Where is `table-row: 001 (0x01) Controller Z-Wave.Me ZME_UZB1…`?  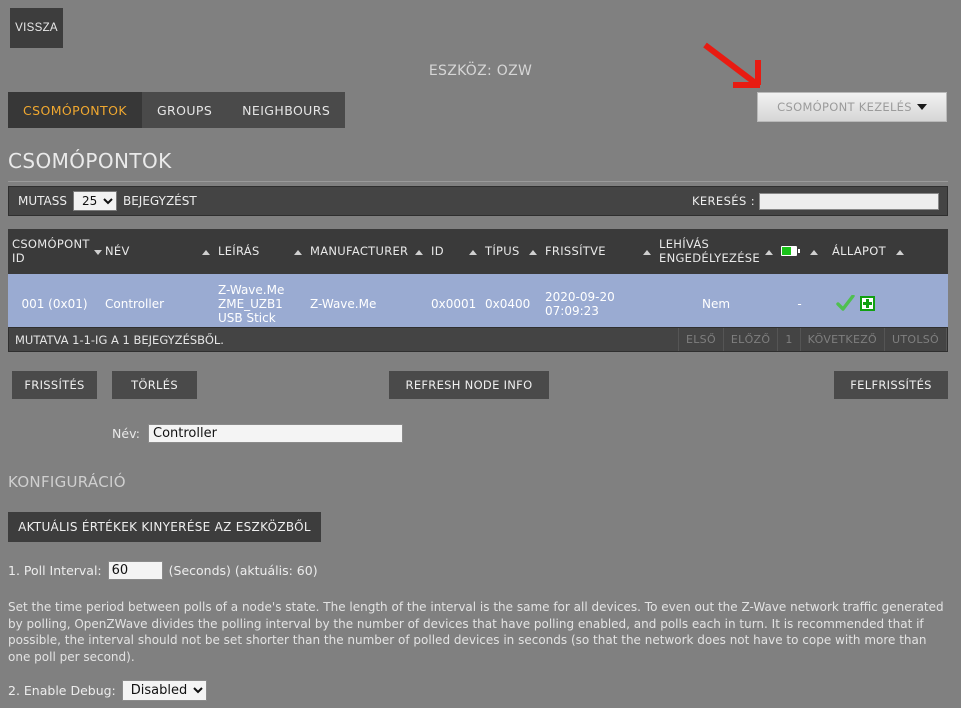 table-row: 001 (0x01) Controller Z-Wave.Me ZME_UZB1… is located at coordinates (478, 303).